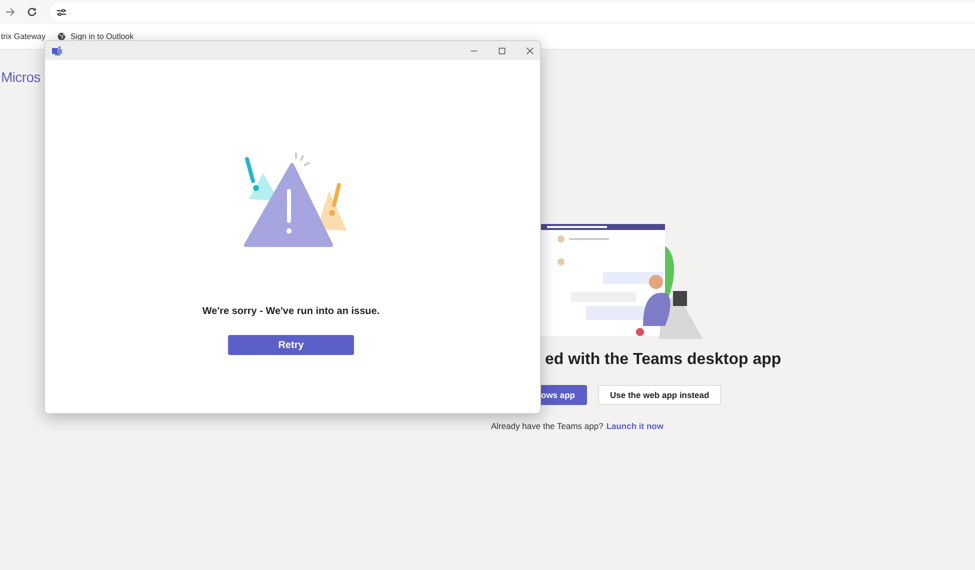 Image resolution: width=975 pixels, height=570 pixels. Describe the element at coordinates (291, 345) in the screenshot. I see `retry-button: Retry` at that location.